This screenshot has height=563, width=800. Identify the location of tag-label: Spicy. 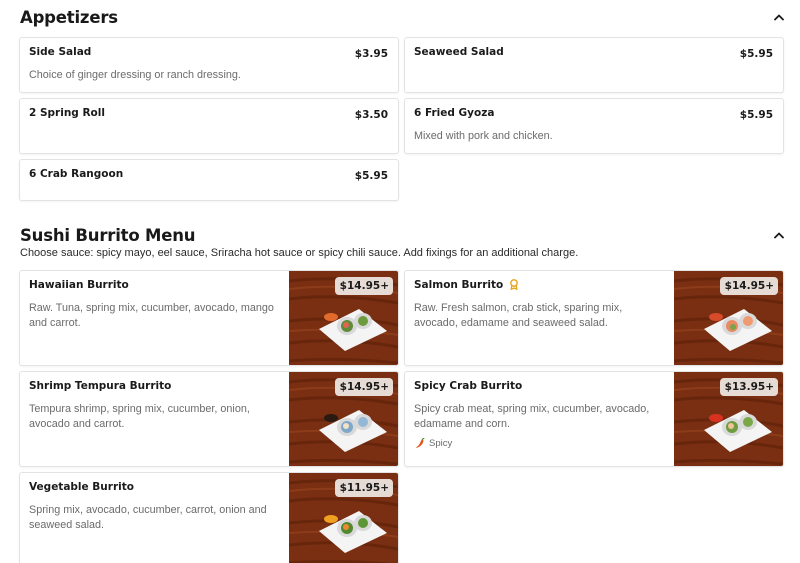
(441, 443).